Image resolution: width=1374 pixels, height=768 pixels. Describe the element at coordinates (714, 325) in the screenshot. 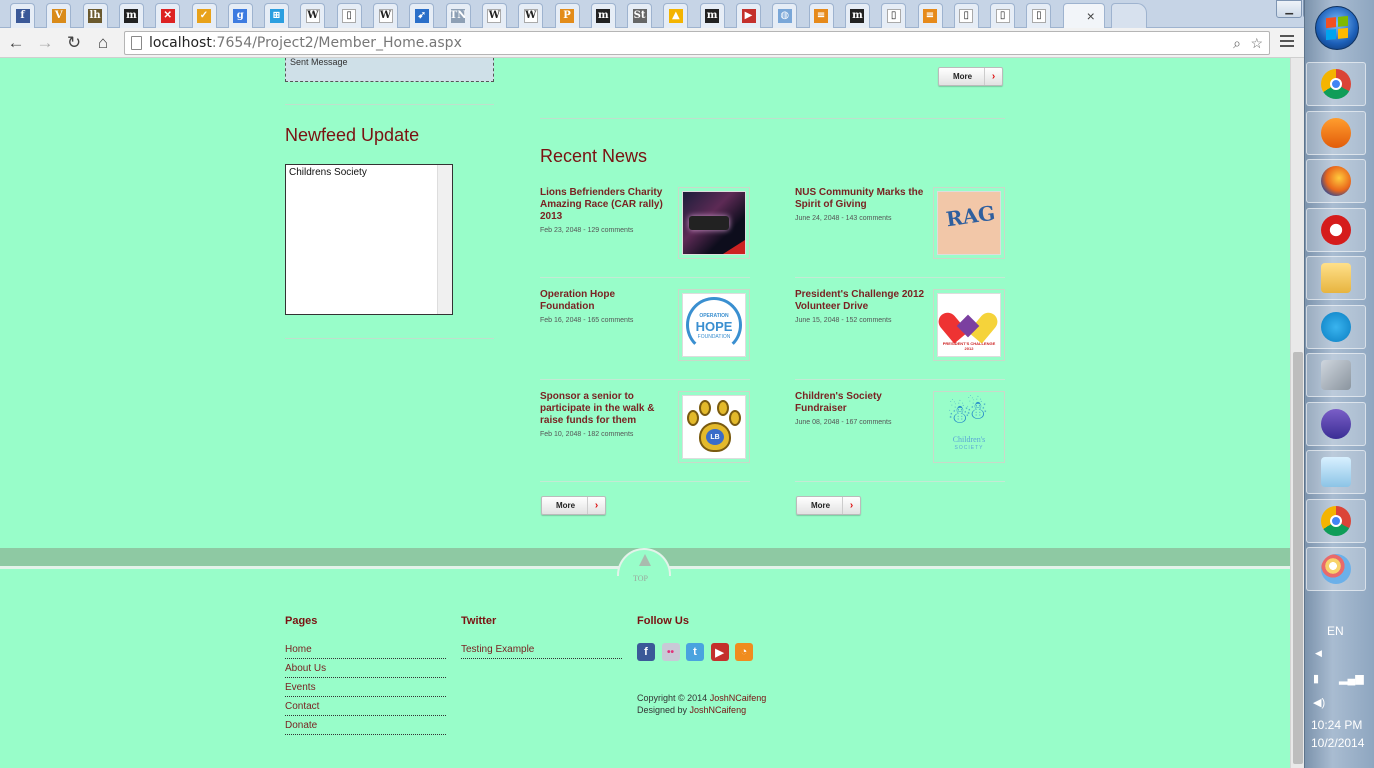

I see `news-thumbnail: OPERATION HOPE FOUNDATION` at that location.